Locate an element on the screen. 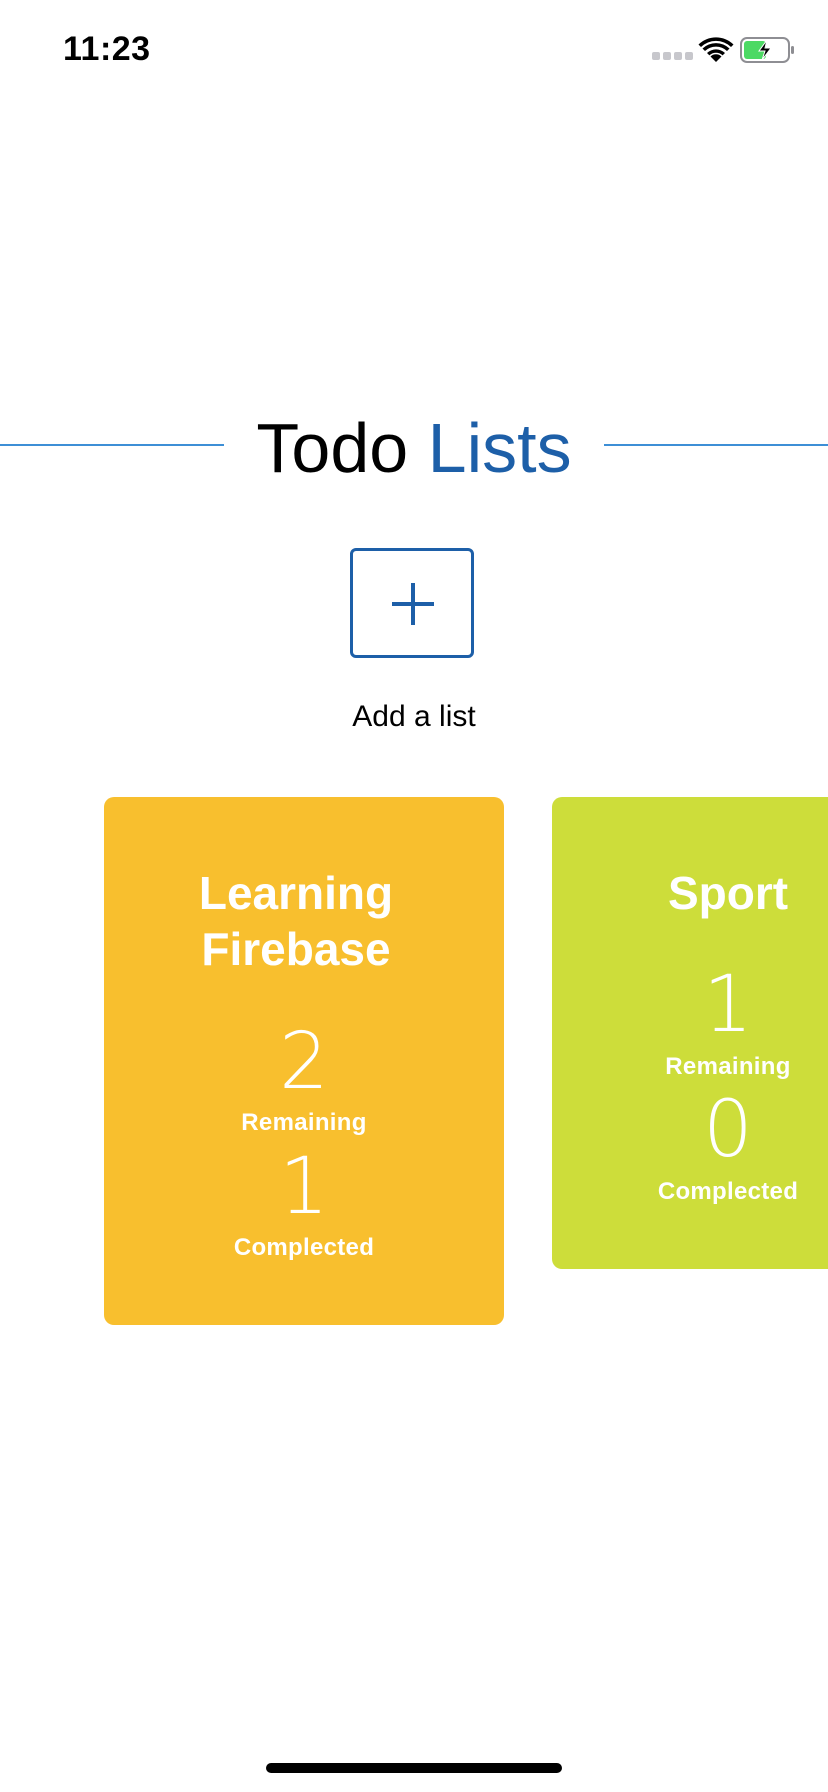 The image size is (828, 1792). cellular-signal-icon is located at coordinates (672, 56).